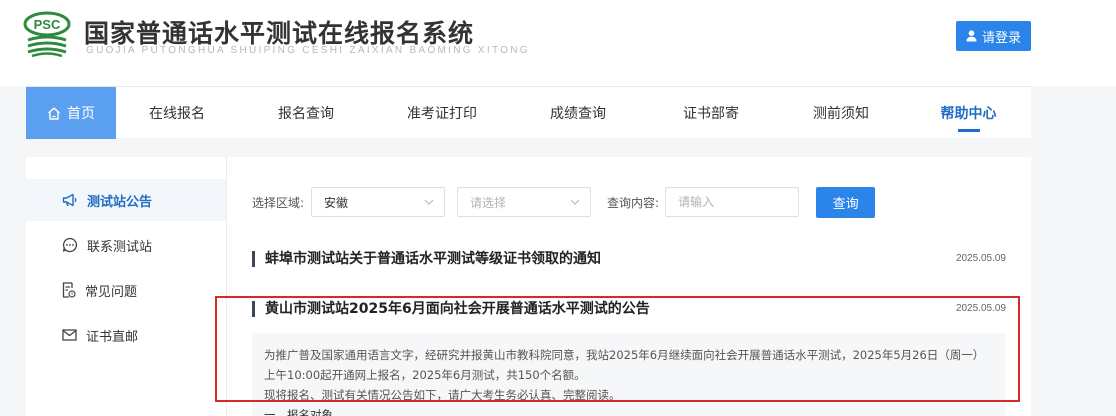  Describe the element at coordinates (298, 412) in the screenshot. I see `summary-section-heading: 一、报名对象` at that location.